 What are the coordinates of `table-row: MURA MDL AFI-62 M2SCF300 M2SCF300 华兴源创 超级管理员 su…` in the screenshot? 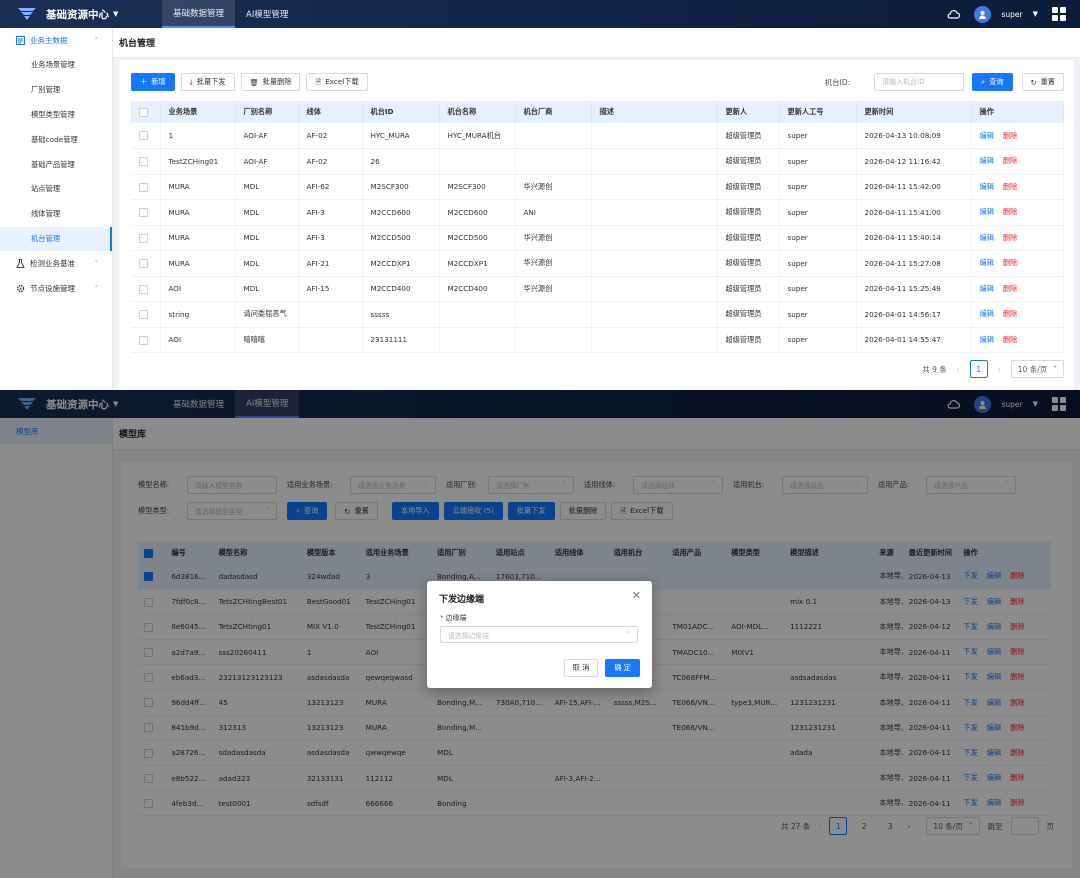 It's located at (597, 187).